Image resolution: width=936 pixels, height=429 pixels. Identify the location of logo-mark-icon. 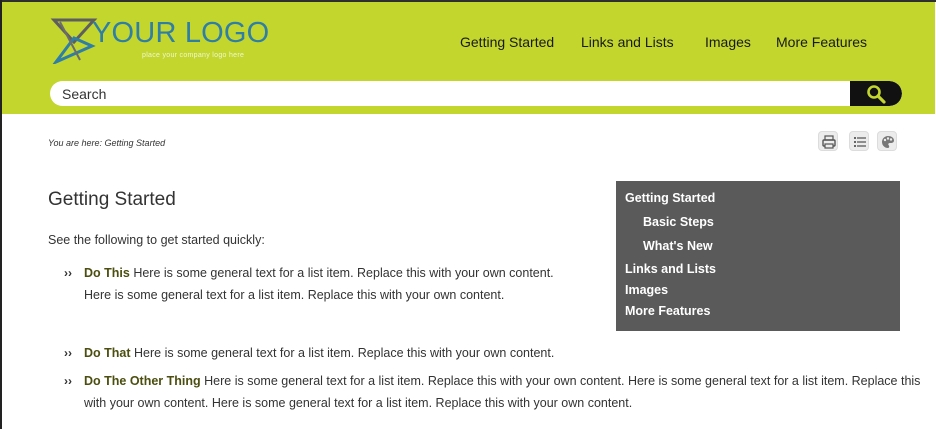
(74, 41).